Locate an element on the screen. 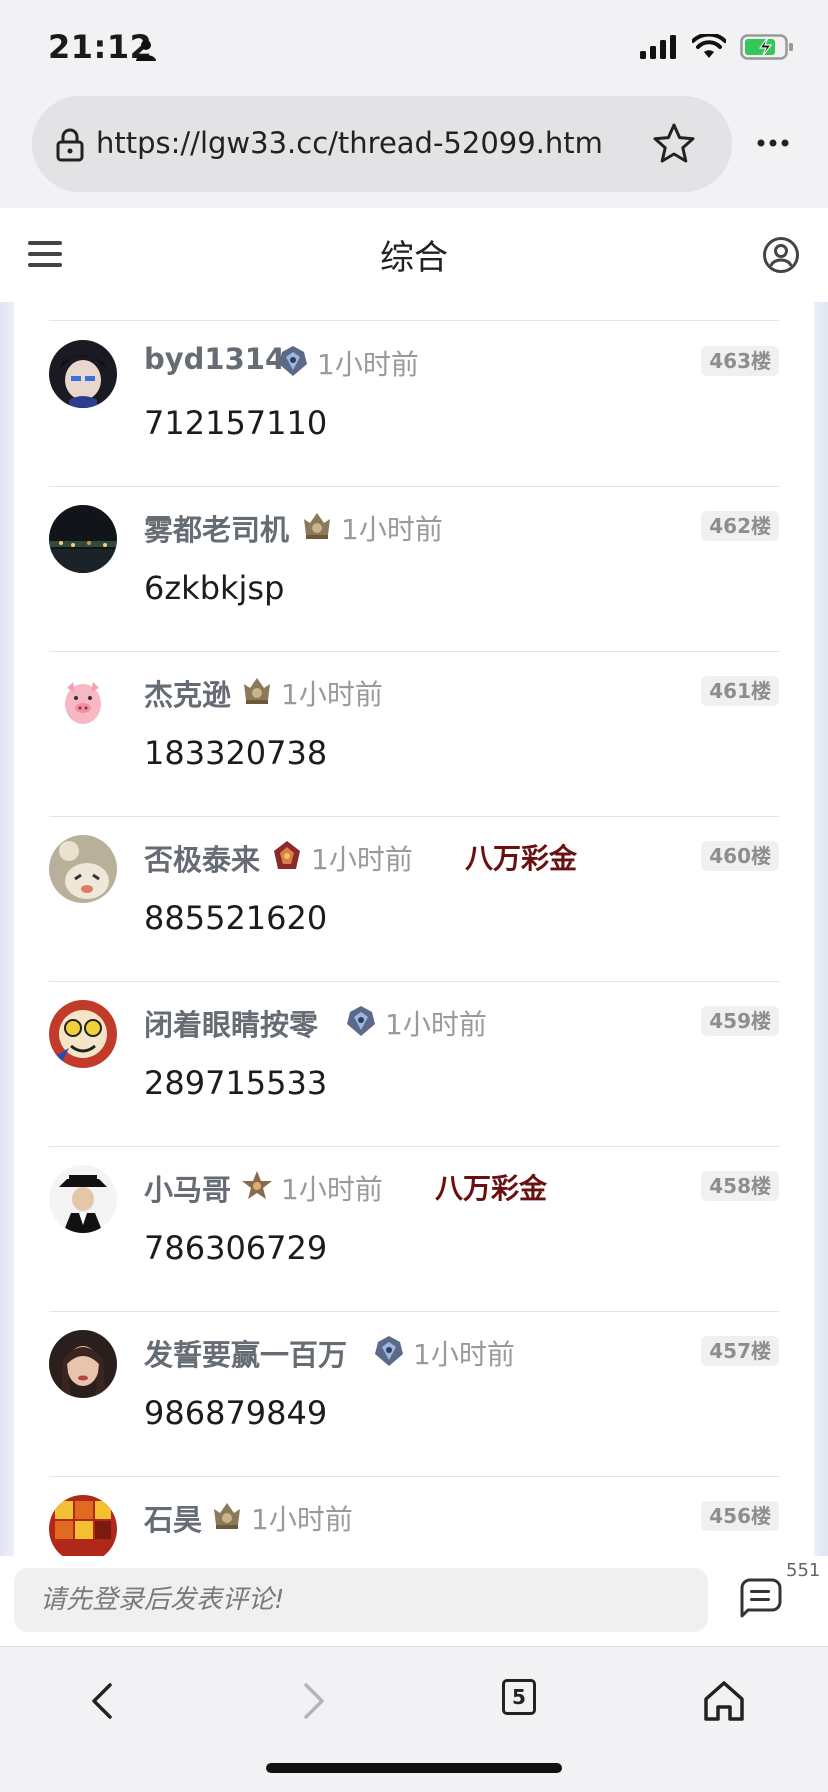 Image resolution: width=828 pixels, height=1792 pixels. lock-icon is located at coordinates (70, 145).